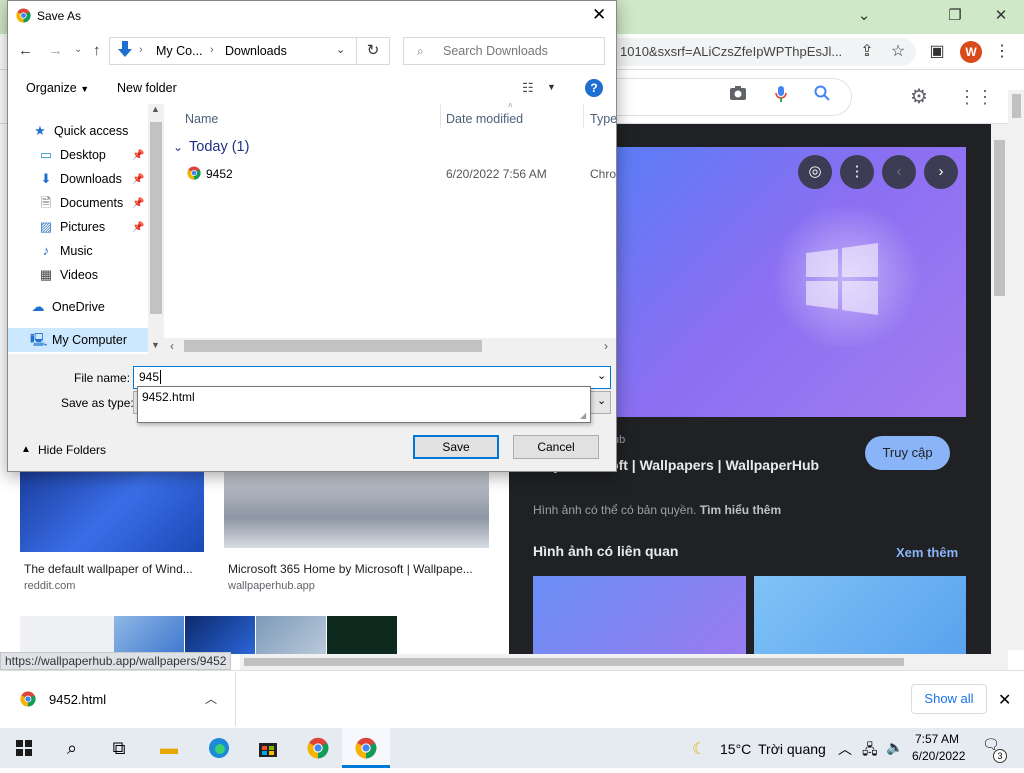 The image size is (1024, 773). Describe the element at coordinates (601, 375) in the screenshot. I see `file-name-dropdown-icon: ⌄` at that location.